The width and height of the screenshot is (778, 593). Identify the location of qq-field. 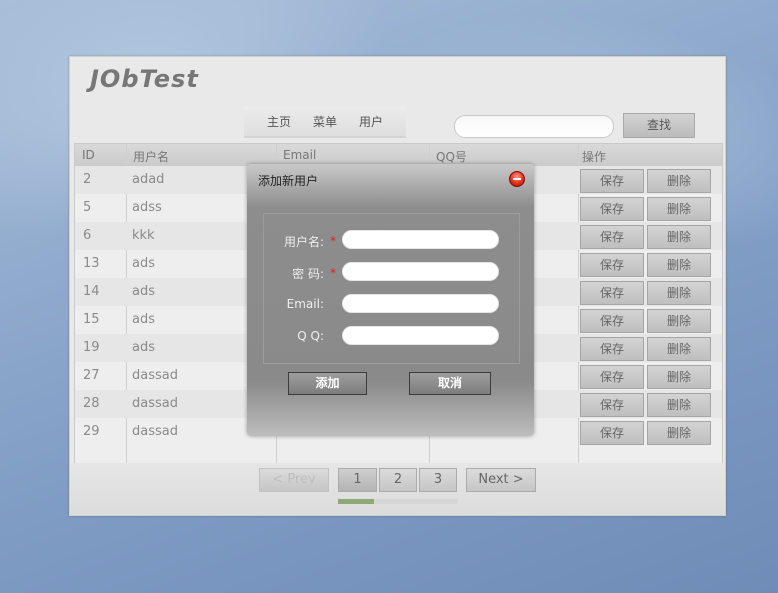
(420, 335).